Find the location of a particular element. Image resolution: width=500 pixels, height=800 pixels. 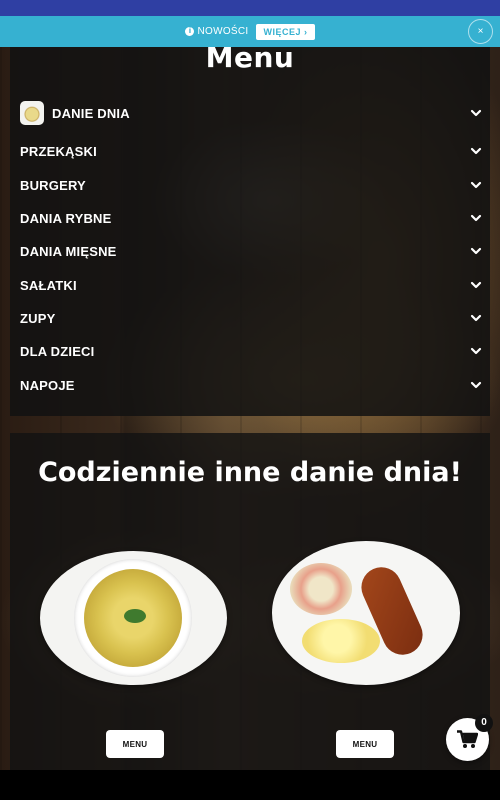

top-strip is located at coordinates (250, 8).